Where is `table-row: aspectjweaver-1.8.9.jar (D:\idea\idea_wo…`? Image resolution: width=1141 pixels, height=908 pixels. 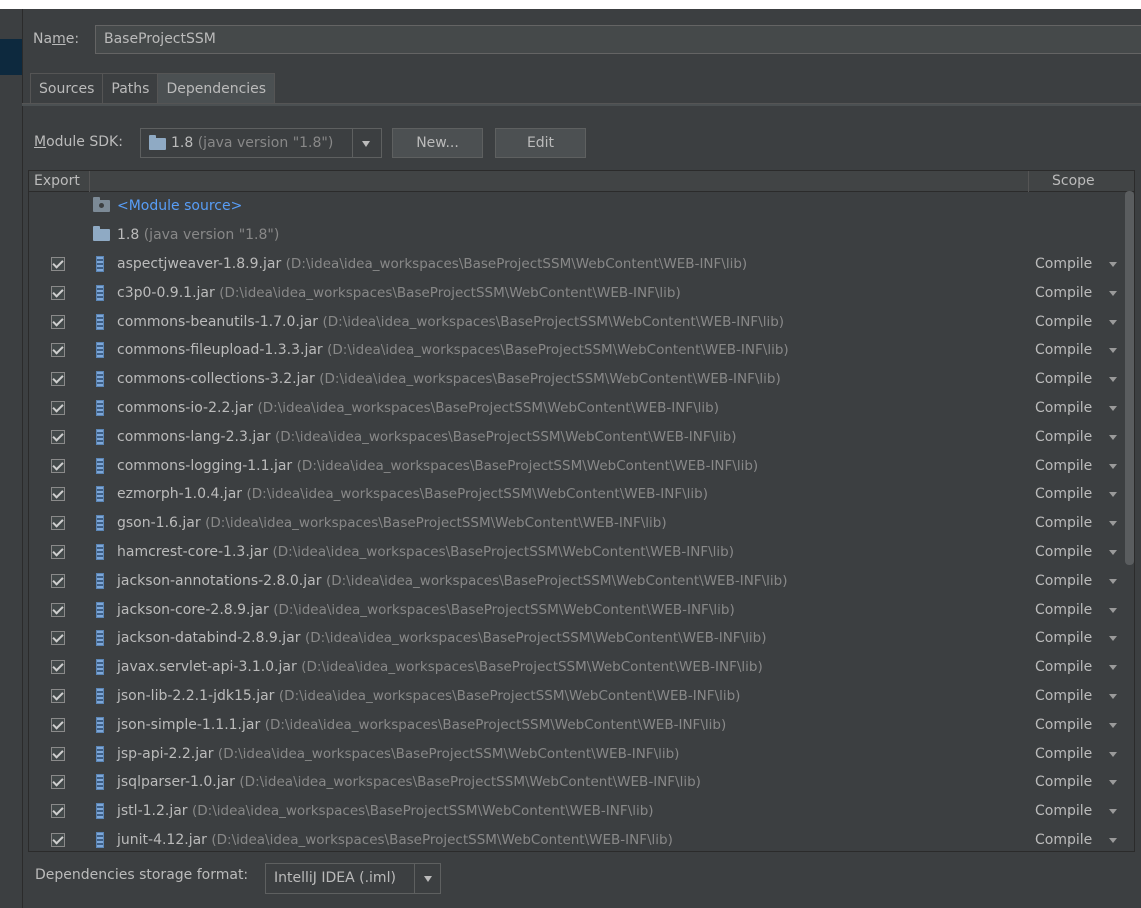 table-row: aspectjweaver-1.8.9.jar (D:\idea\idea_wo… is located at coordinates (576, 264).